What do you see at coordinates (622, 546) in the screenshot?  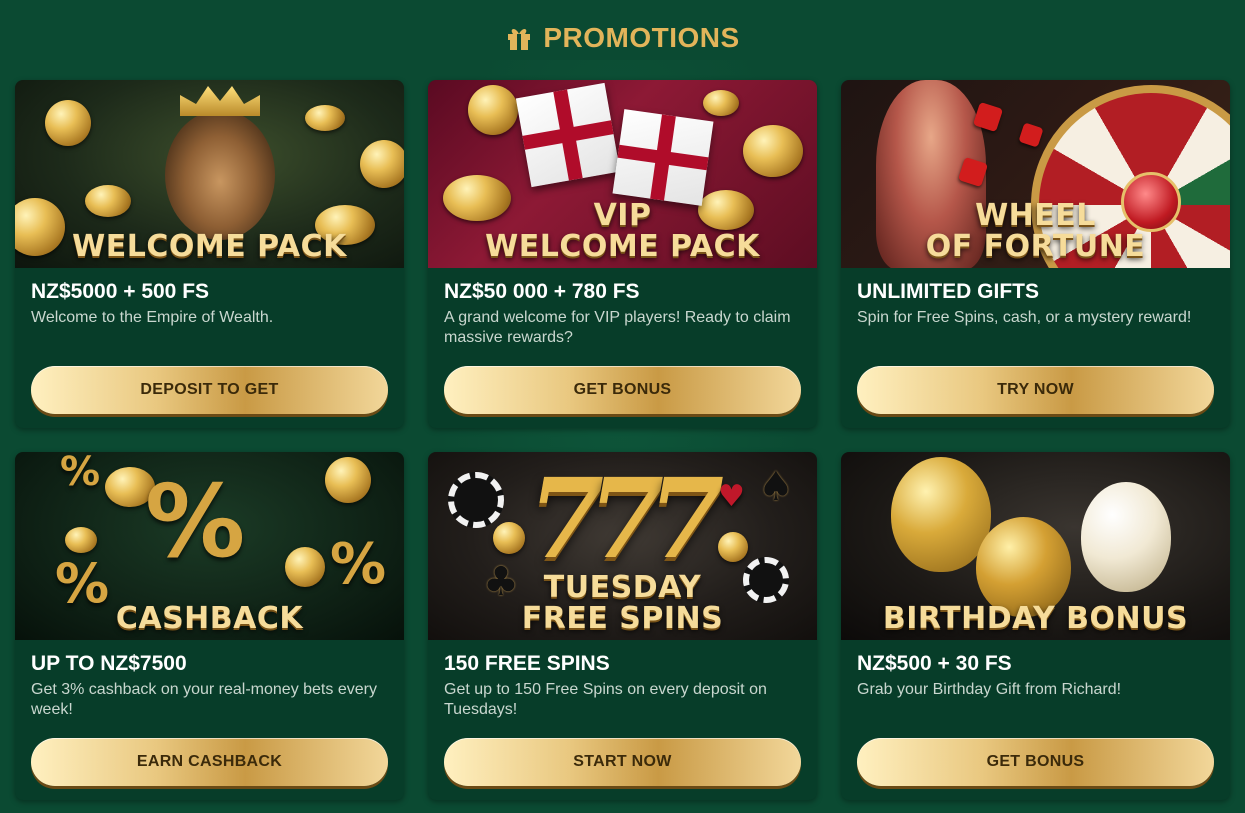 I see `promo-banner-tuesday-free-spins: 7 7 7 ♠ ♥ ♣ TUESDAY FREE SPINS` at bounding box center [622, 546].